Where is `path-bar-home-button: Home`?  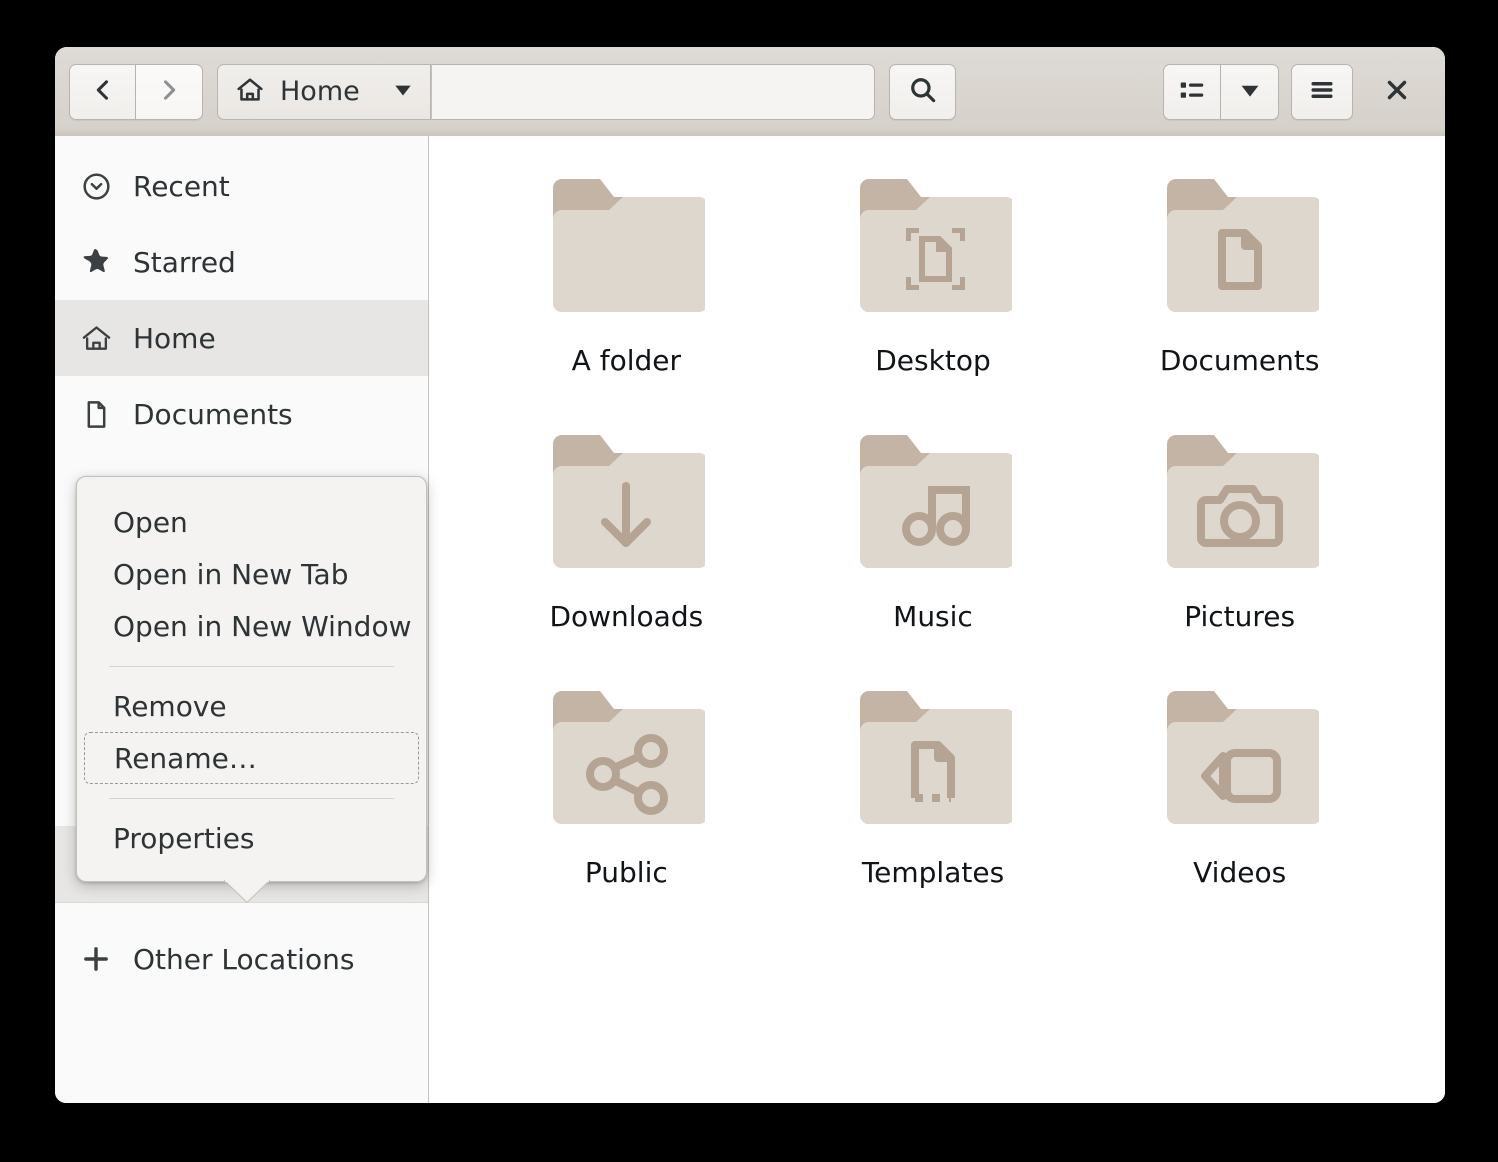 path-bar-home-button: Home is located at coordinates (324, 91).